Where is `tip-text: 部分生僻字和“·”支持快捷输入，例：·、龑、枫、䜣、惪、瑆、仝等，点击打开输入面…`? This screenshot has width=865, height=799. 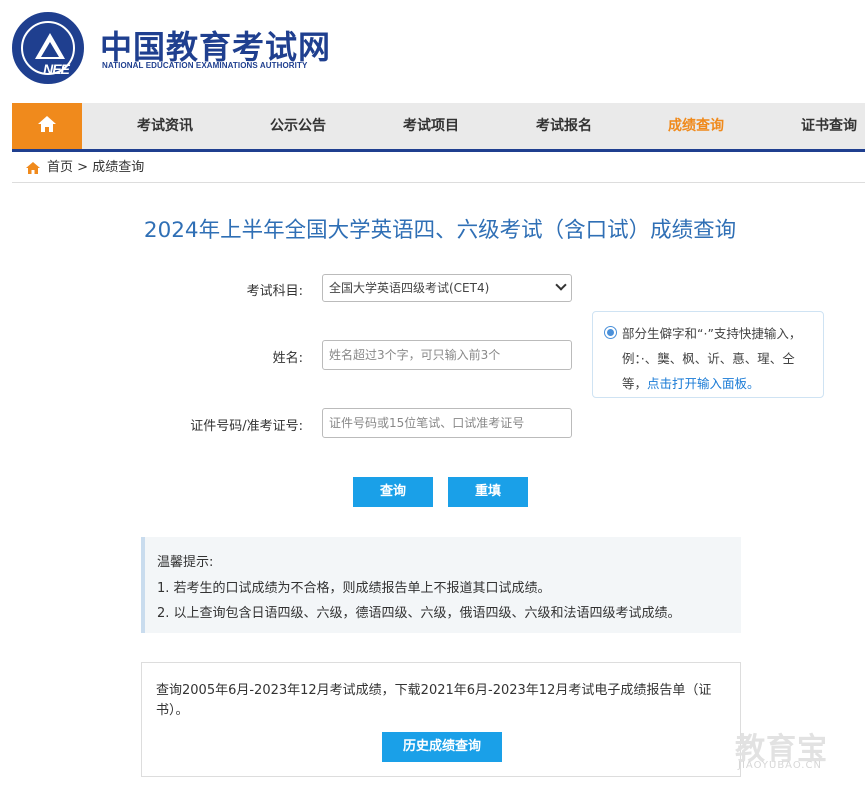
tip-text: 部分生僻字和“·”支持快捷输入，例：·、龑、枫、䜣、惪、瑆、仝等，点击打开输入面… is located at coordinates (720, 358).